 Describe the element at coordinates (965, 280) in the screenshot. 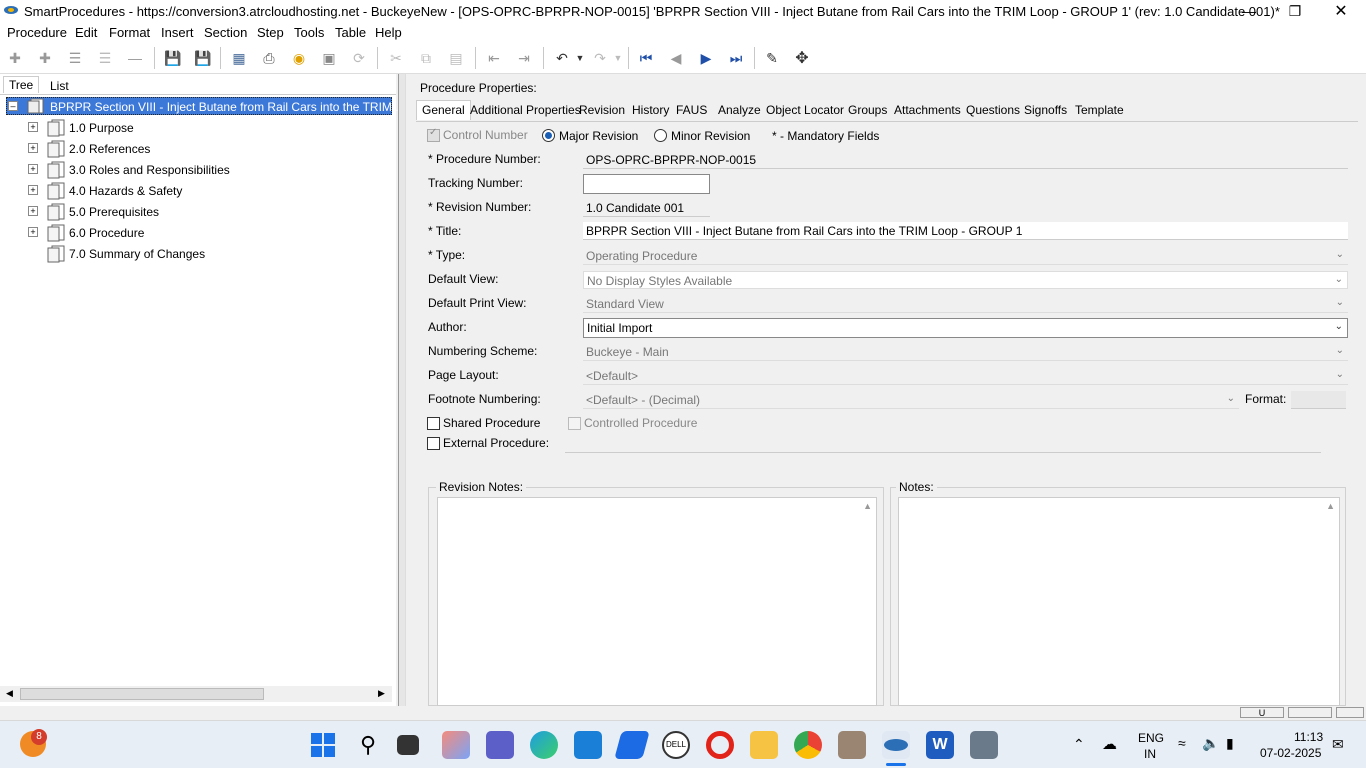

I see `default-view-select: No Display Styles Available ⌄` at that location.